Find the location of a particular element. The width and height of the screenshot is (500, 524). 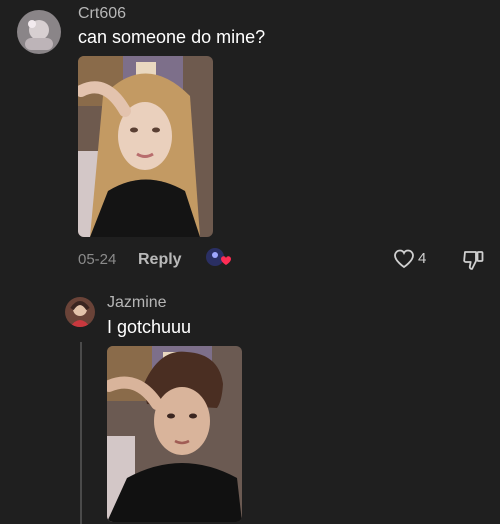

like-button: 4 is located at coordinates (413, 260).